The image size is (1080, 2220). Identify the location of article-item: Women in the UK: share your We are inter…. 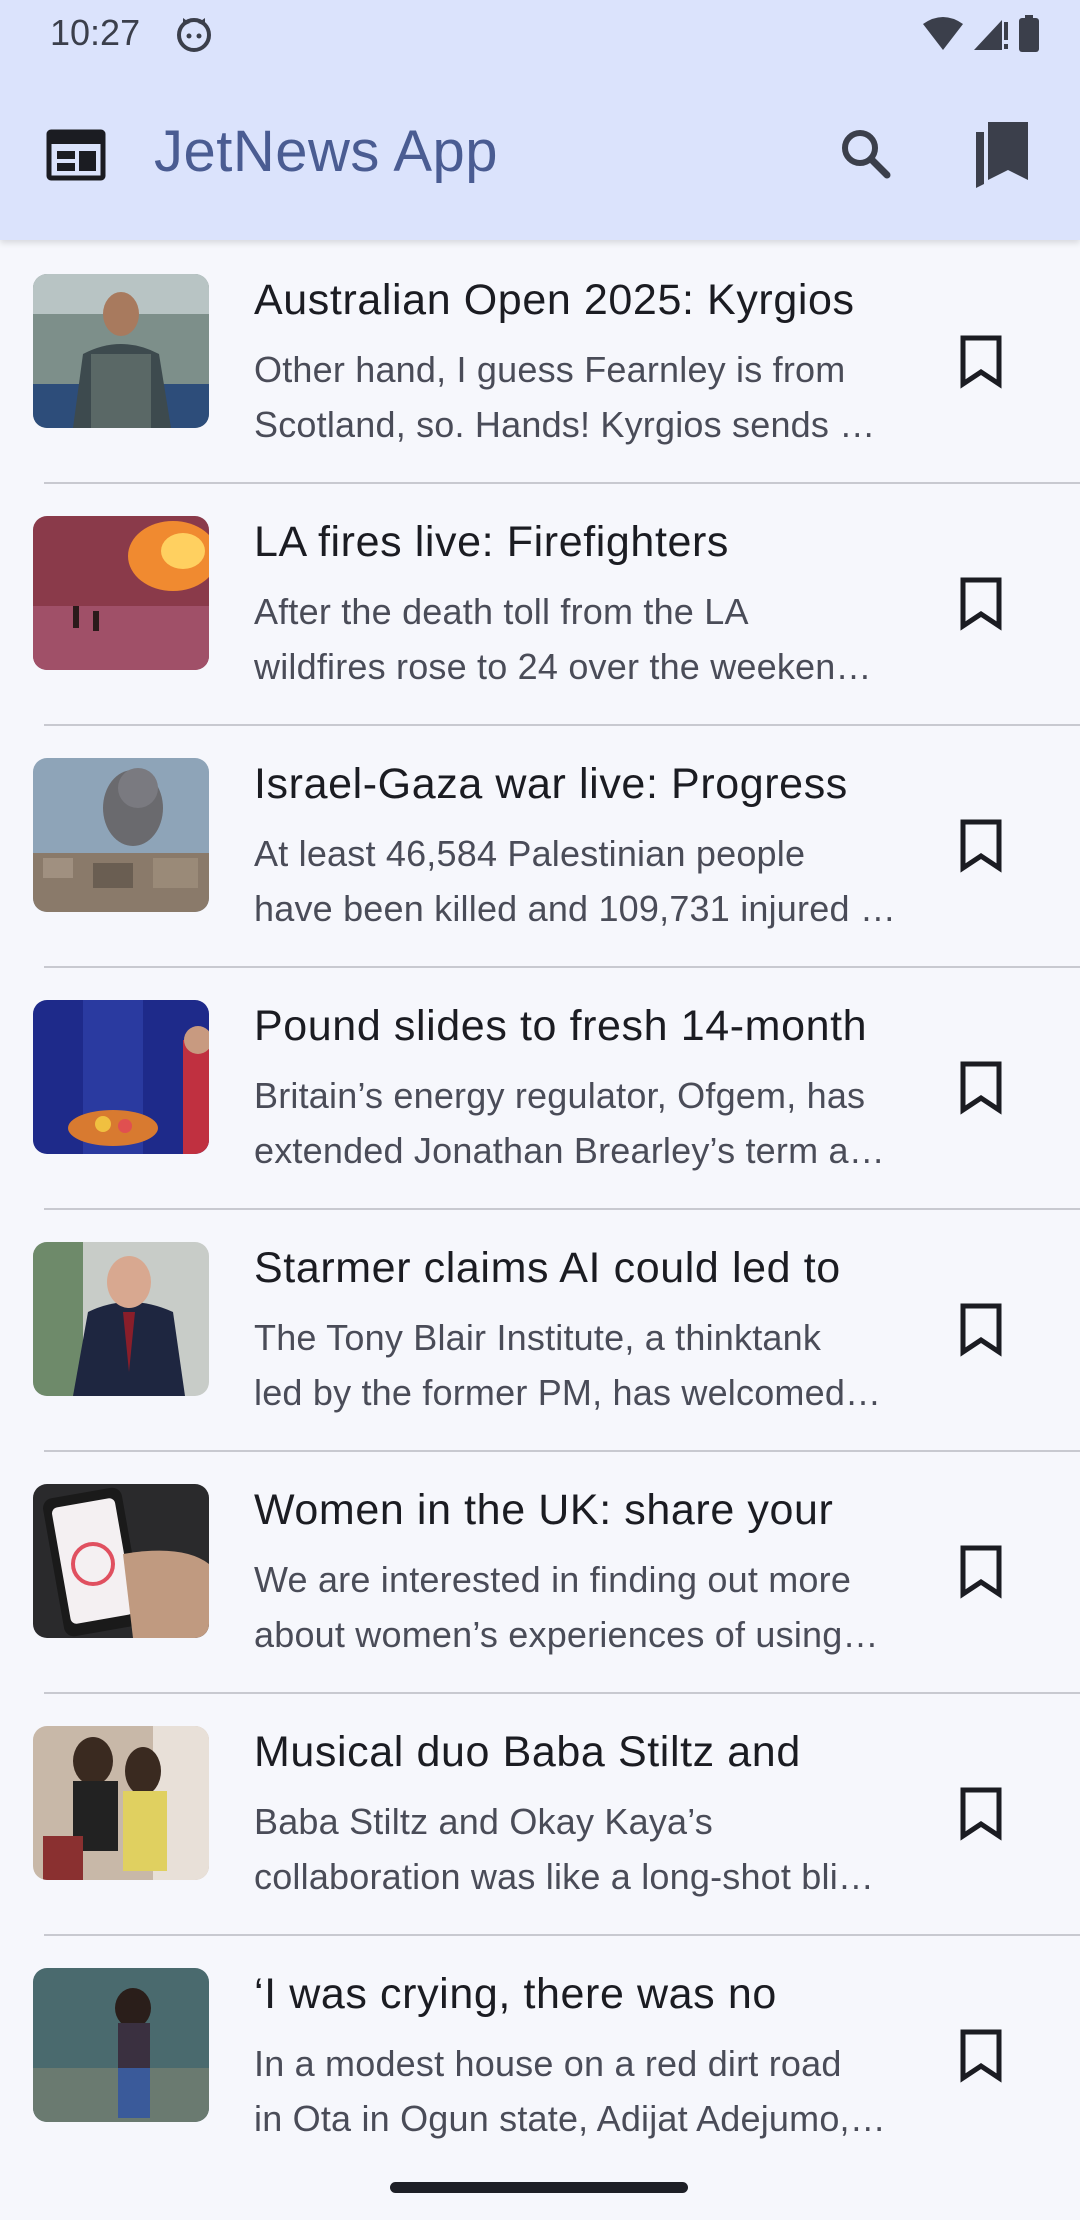
(540, 1573).